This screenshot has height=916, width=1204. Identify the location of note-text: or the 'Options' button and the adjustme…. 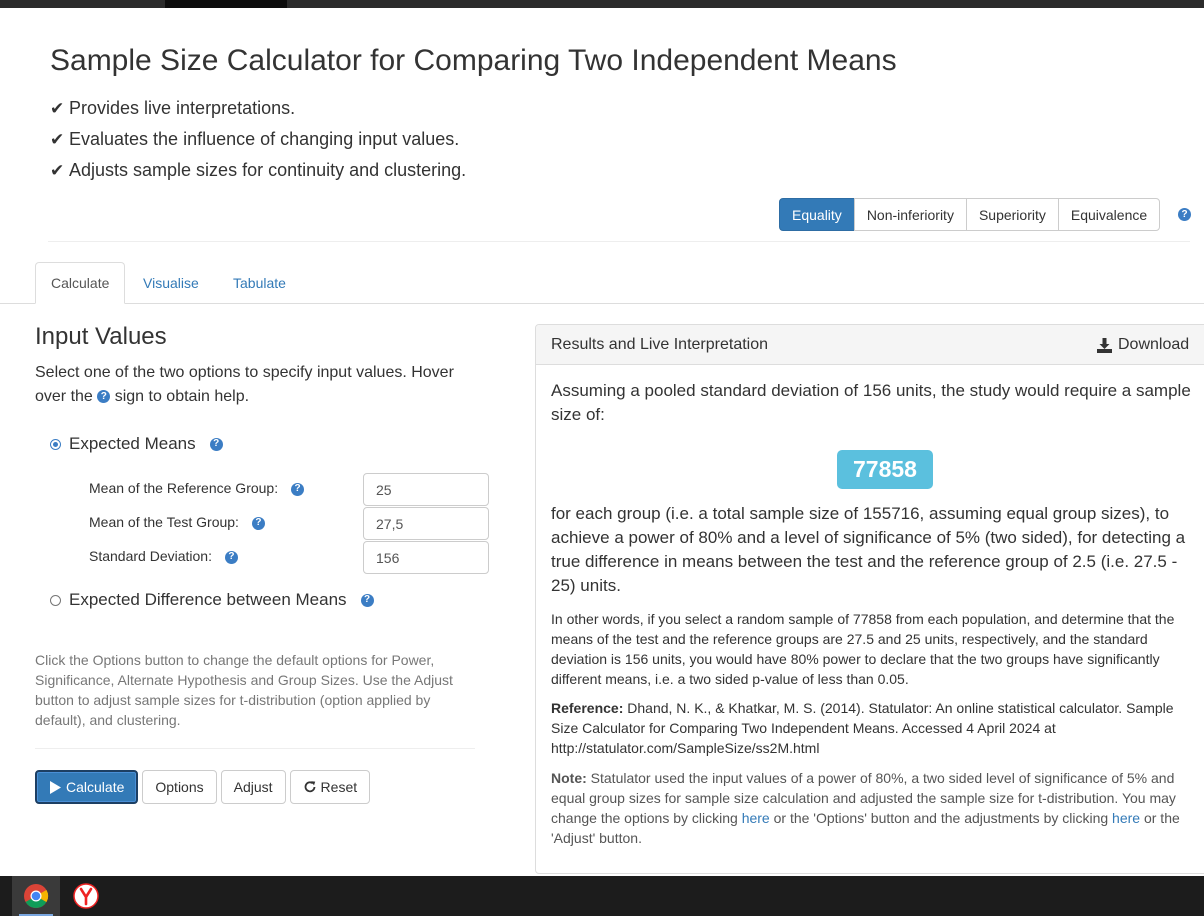
(941, 818).